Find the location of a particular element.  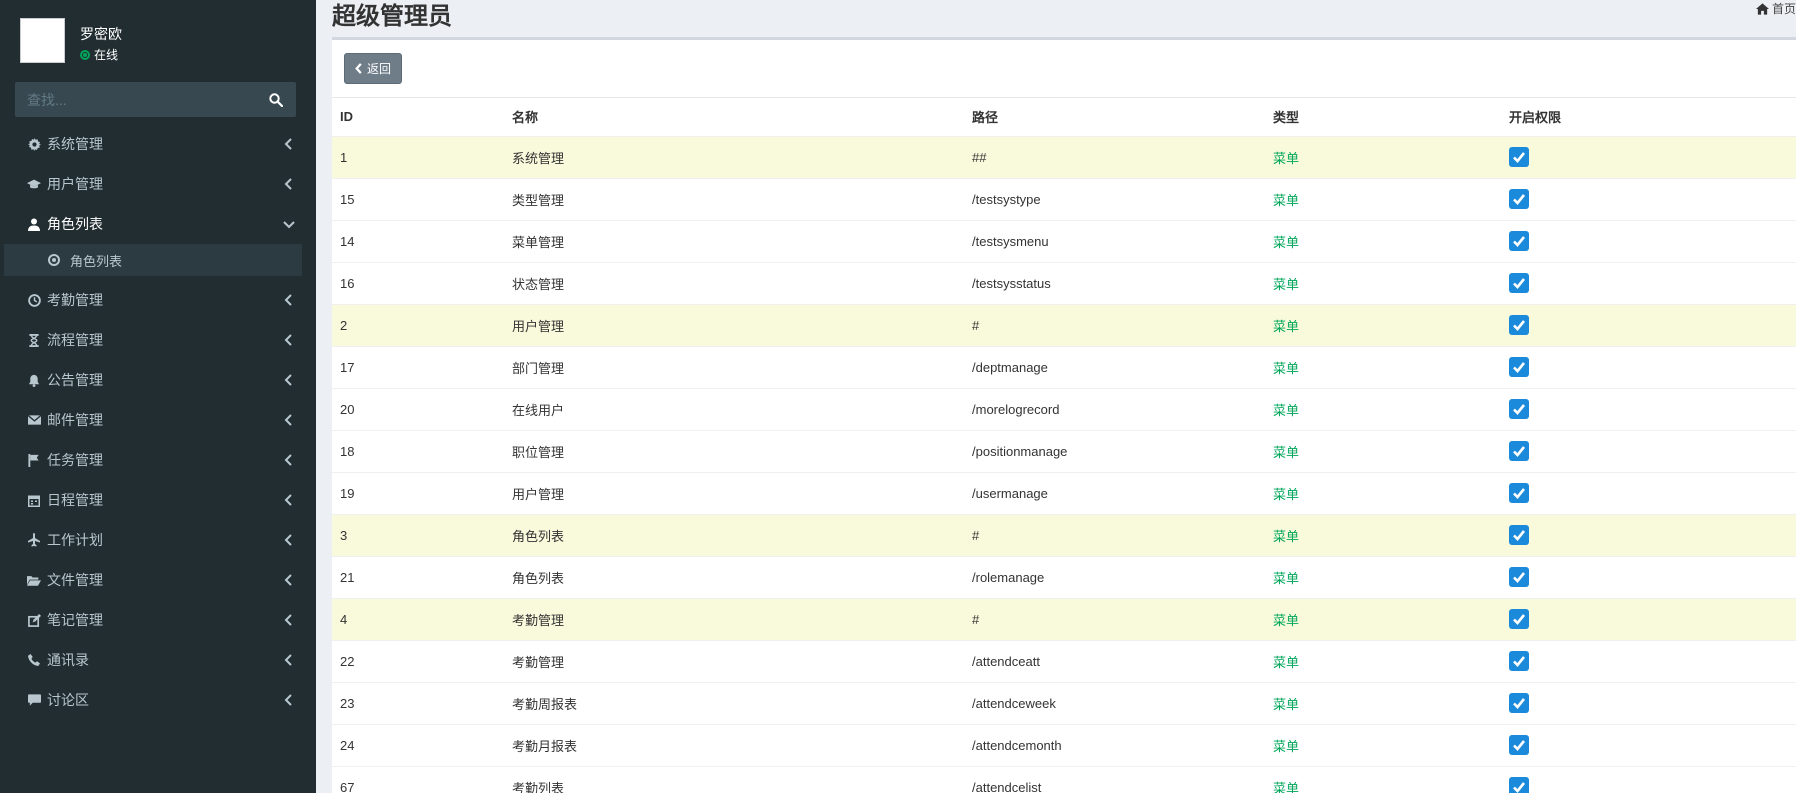

table-row: 67 考勤列表/attendcelist 菜单 is located at coordinates (1064, 779).